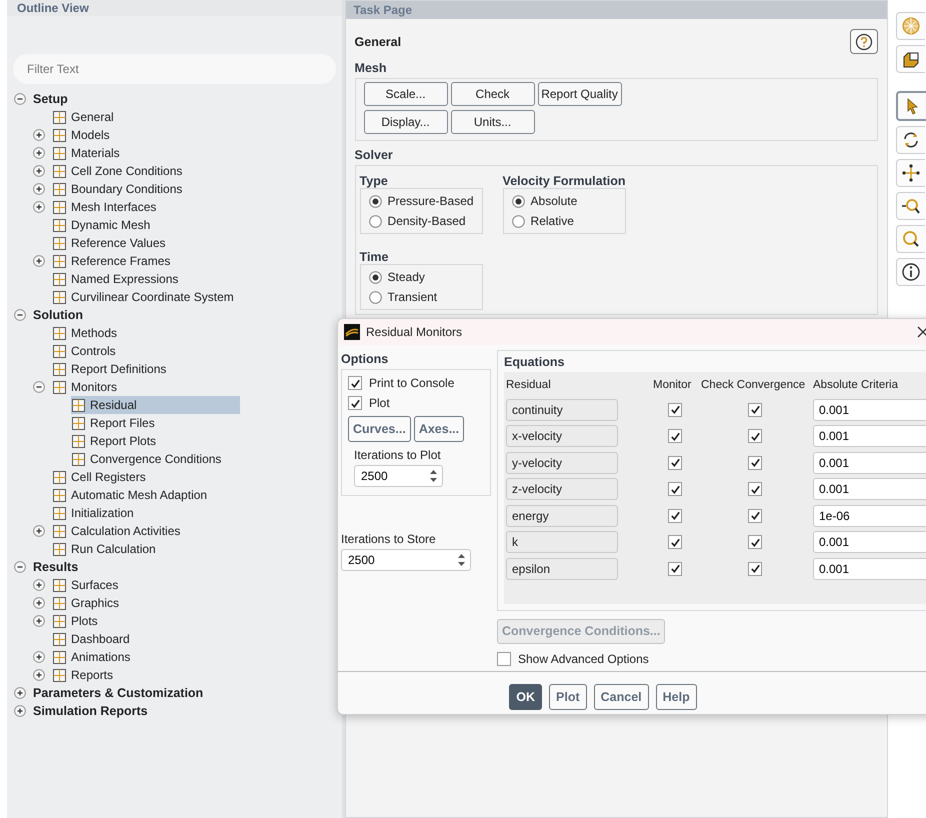  What do you see at coordinates (88, 603) in the screenshot?
I see `tree-item: Graphics` at bounding box center [88, 603].